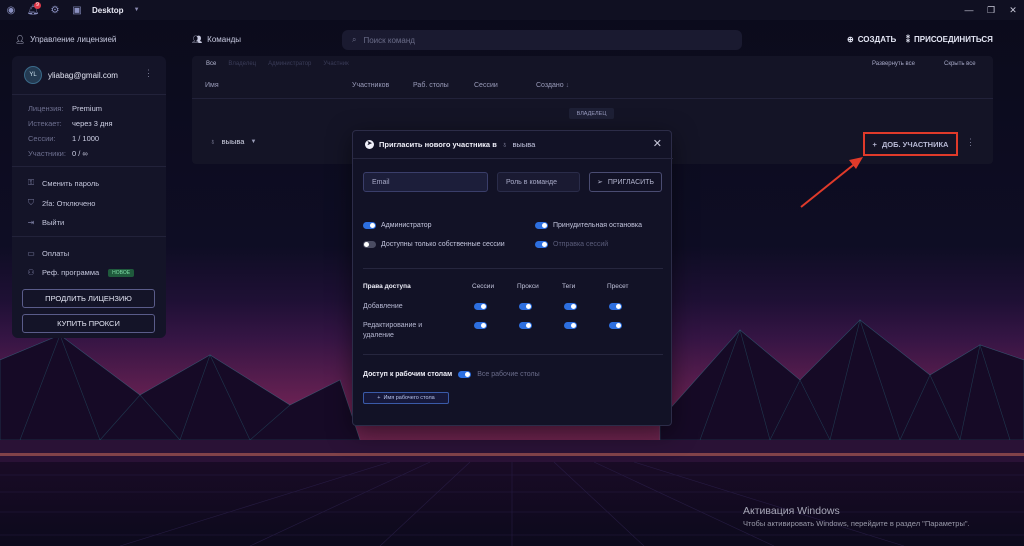  I want to click on desktop-access-label: Доступ к рабочим столам, so click(408, 374).